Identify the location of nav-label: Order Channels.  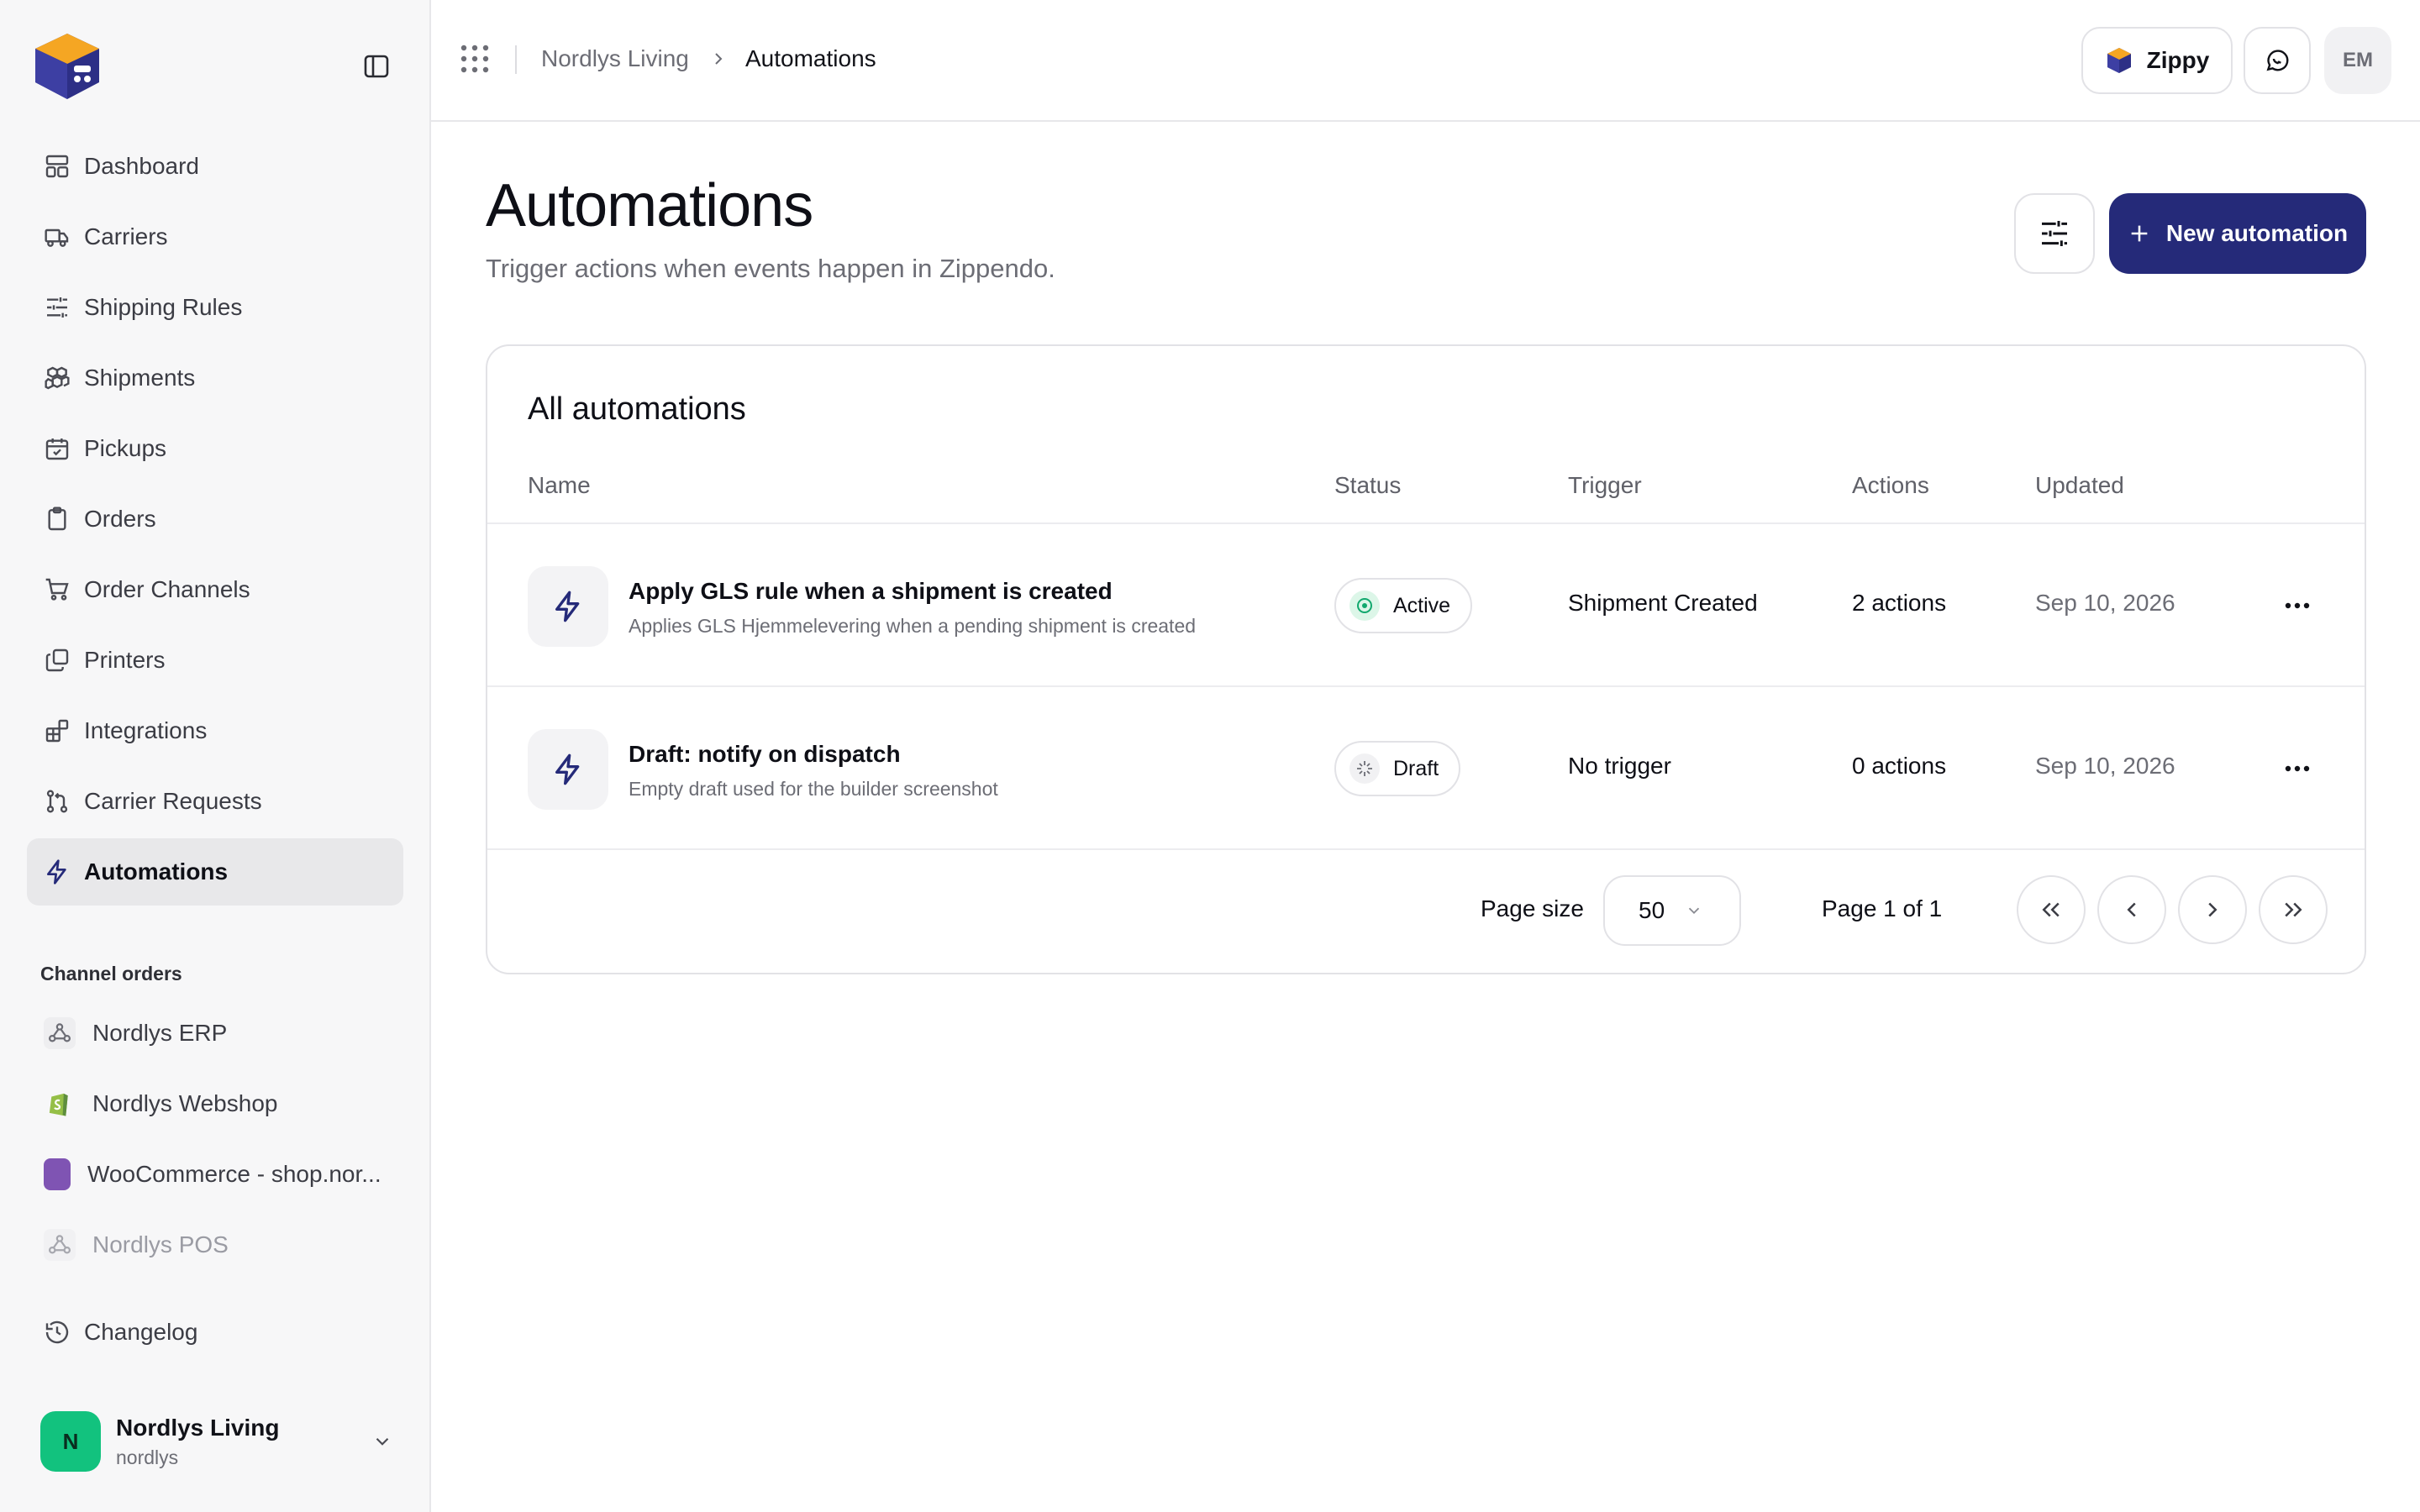
(167, 589).